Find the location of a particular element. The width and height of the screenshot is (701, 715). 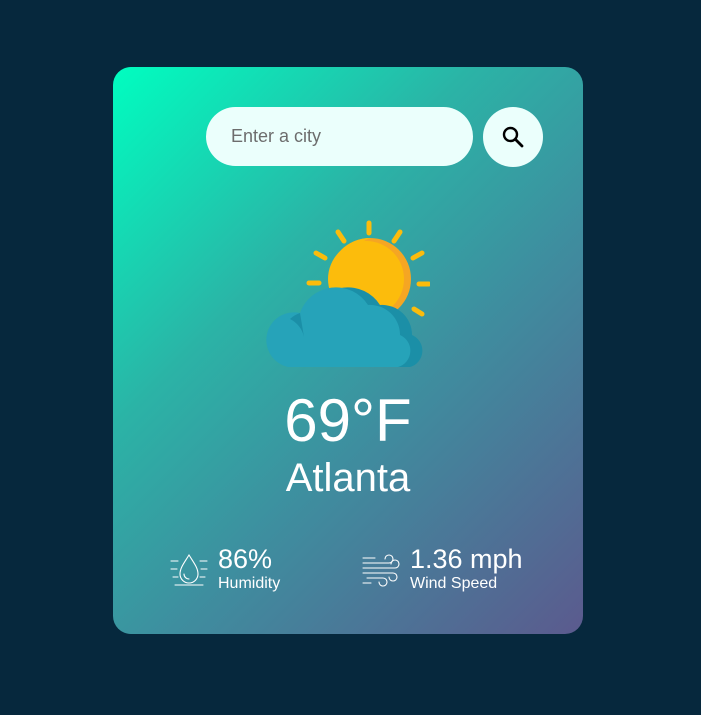

city-search-input is located at coordinates (339, 136).